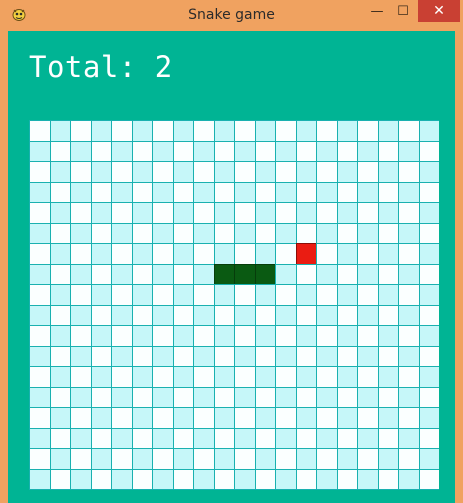 The height and width of the screenshot is (503, 463). Describe the element at coordinates (439, 11) in the screenshot. I see `close-button: ✕` at that location.